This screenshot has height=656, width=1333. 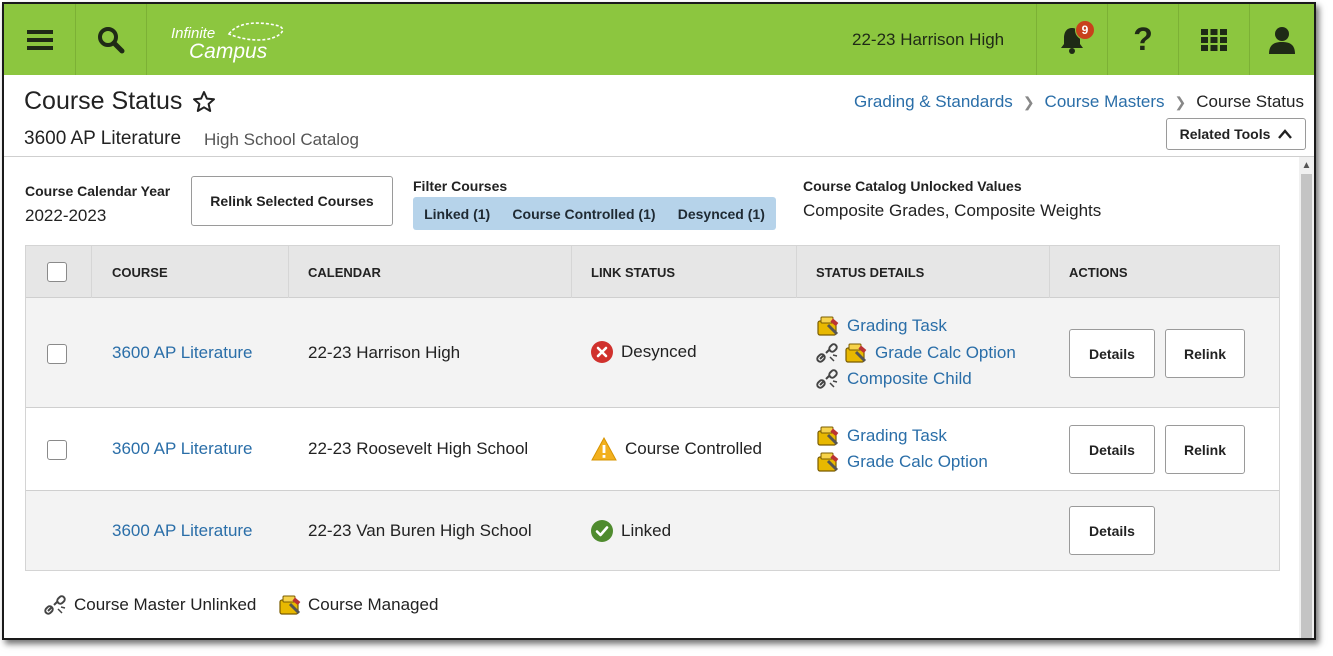 What do you see at coordinates (1306, 165) in the screenshot?
I see `scroll-up-arrow-icon: ▲` at bounding box center [1306, 165].